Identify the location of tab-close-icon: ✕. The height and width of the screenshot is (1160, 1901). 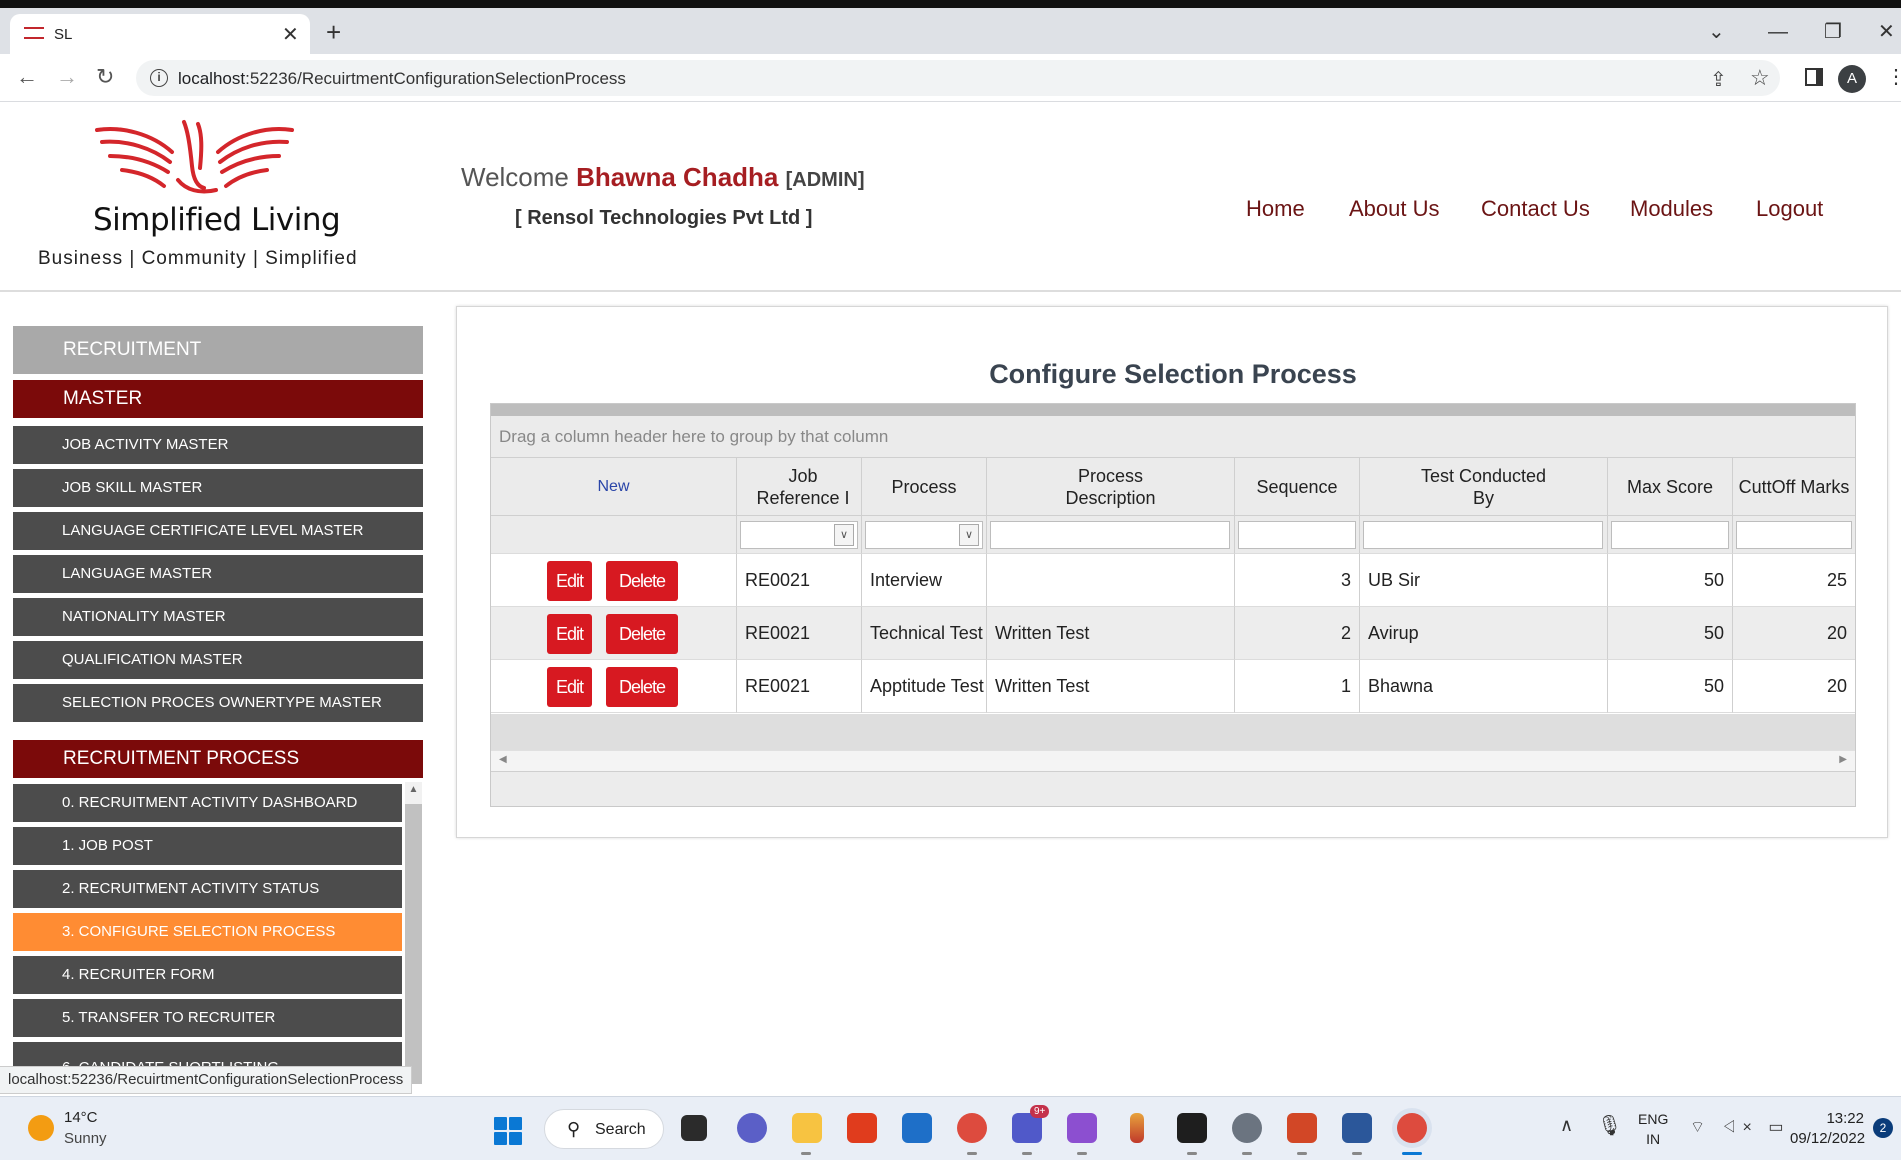
(290, 34).